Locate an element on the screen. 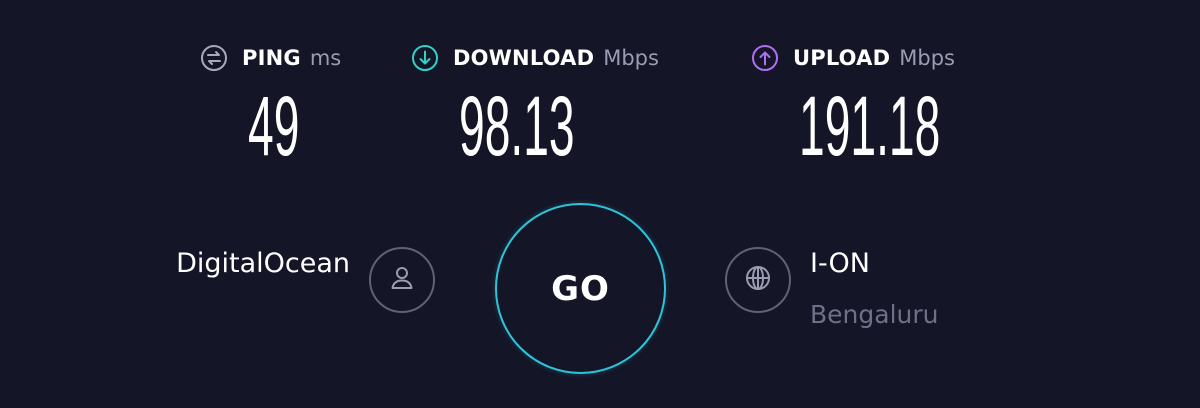  globe-icon is located at coordinates (758, 280).